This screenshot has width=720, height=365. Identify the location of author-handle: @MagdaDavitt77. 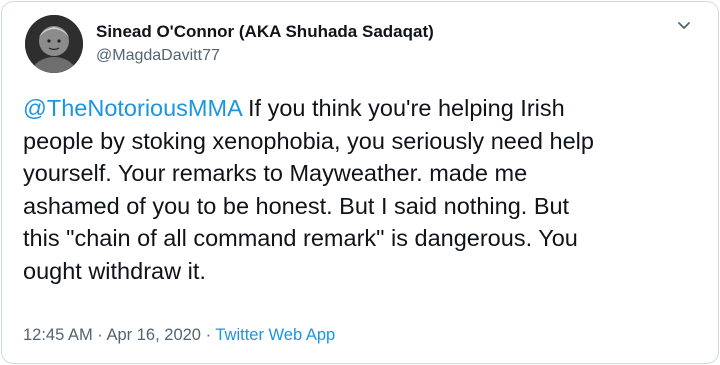
(158, 56).